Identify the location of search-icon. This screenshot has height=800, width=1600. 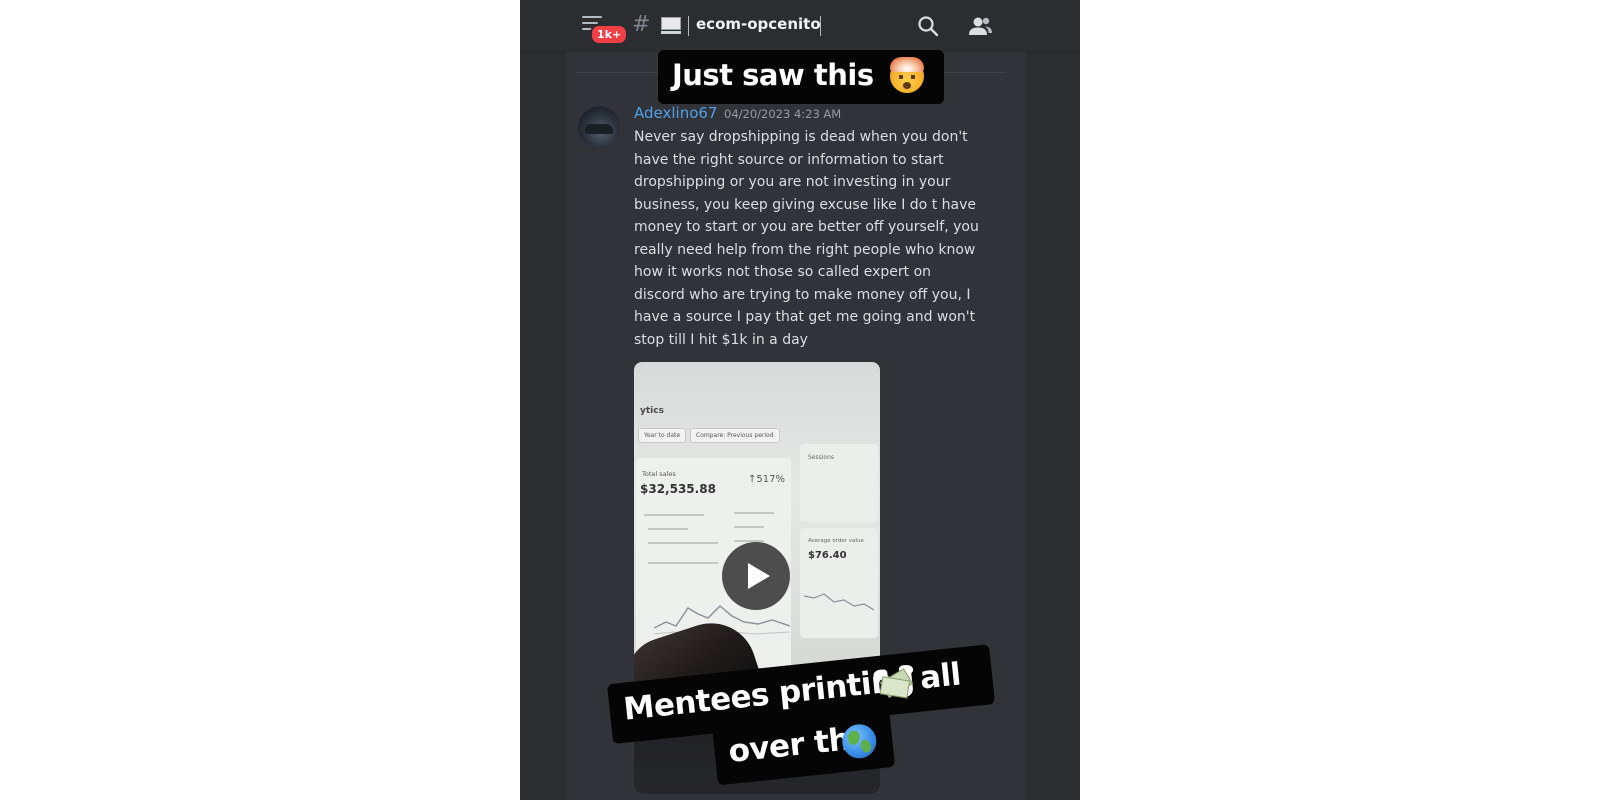
(928, 26).